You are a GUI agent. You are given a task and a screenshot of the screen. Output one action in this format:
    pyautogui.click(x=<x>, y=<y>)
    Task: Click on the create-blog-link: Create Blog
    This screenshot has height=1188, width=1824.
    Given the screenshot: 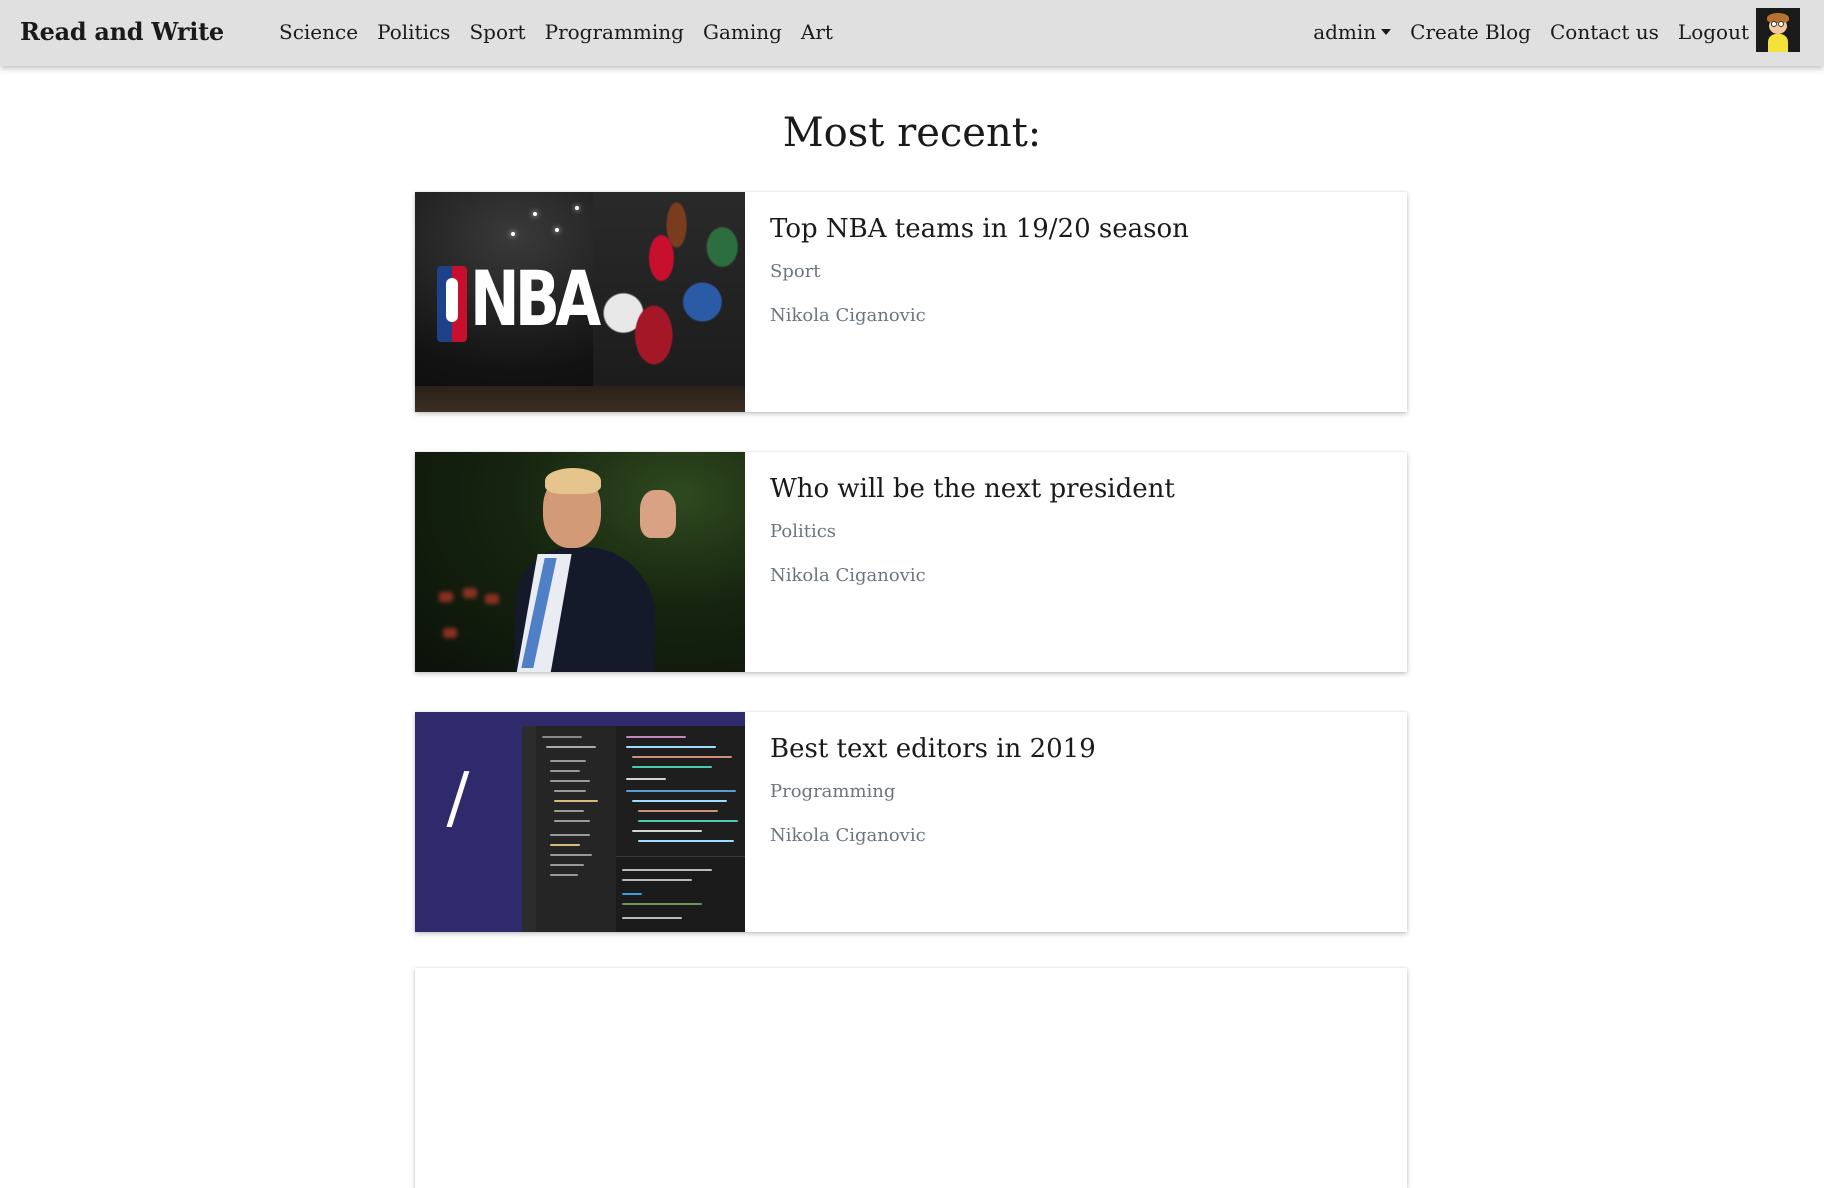 What is the action you would take?
    pyautogui.click(x=1470, y=32)
    